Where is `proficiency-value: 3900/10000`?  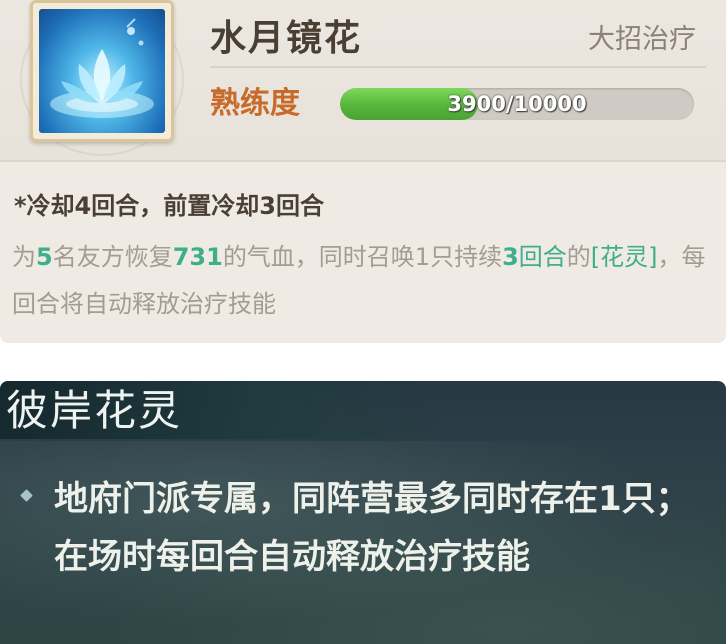 proficiency-value: 3900/10000 is located at coordinates (517, 104).